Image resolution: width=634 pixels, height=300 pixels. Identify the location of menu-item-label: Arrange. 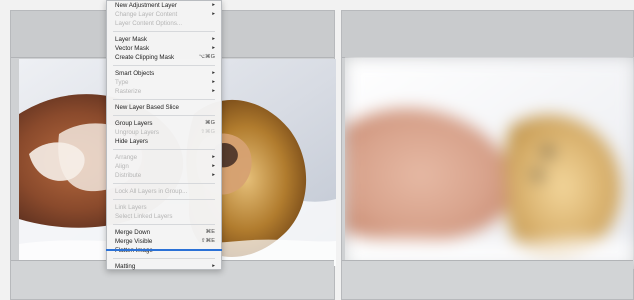
(126, 157).